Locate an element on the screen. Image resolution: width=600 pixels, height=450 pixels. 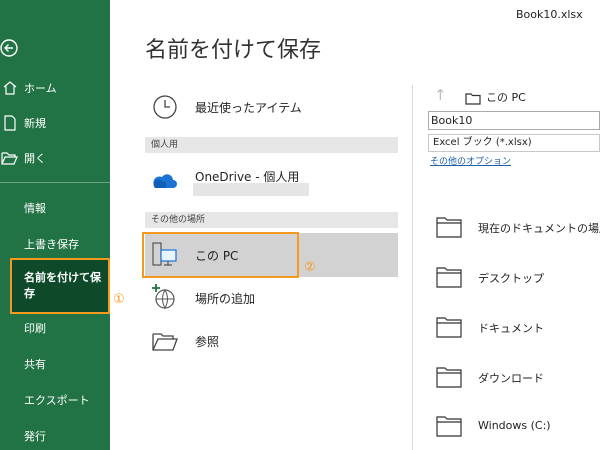
folder-row-current-docs: 現在のドキュメントの場所 is located at coordinates (515, 226).